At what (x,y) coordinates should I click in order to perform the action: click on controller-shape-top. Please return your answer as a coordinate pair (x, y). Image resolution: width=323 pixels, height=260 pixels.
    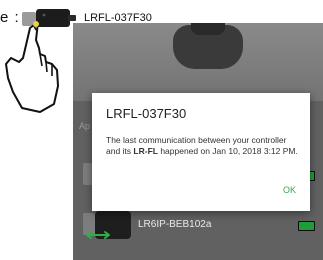
    Looking at the image, I should click on (208, 29).